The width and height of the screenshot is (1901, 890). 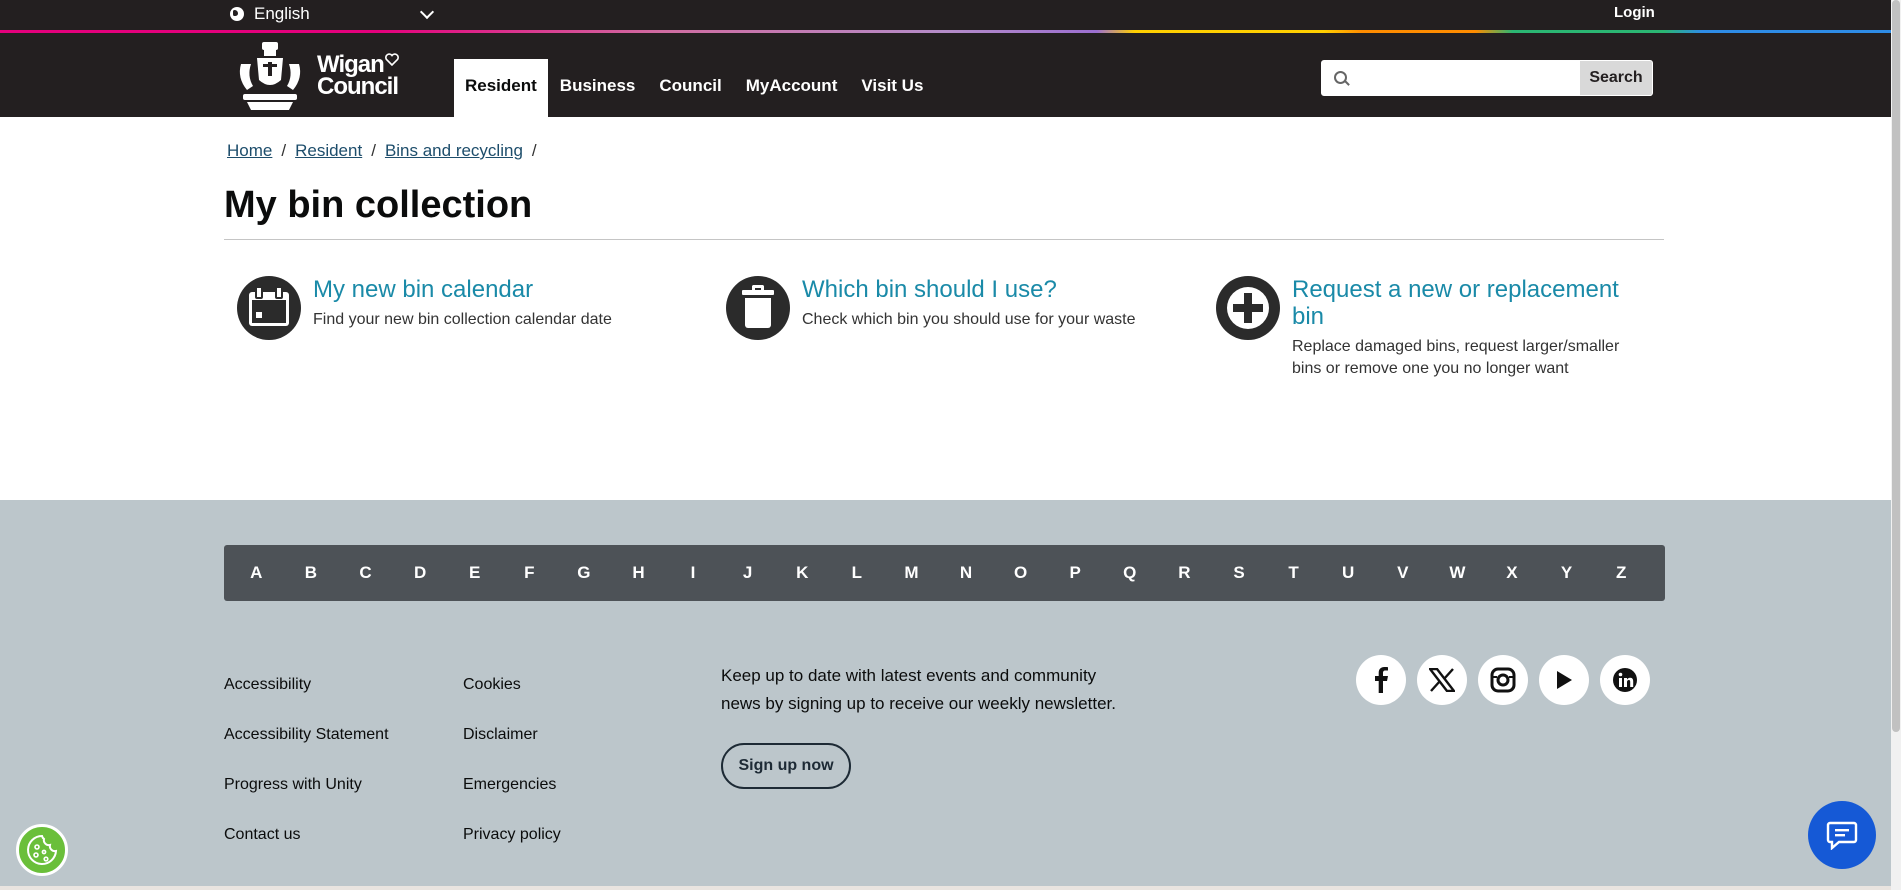 I want to click on az-letter-p: P, so click(x=1075, y=573).